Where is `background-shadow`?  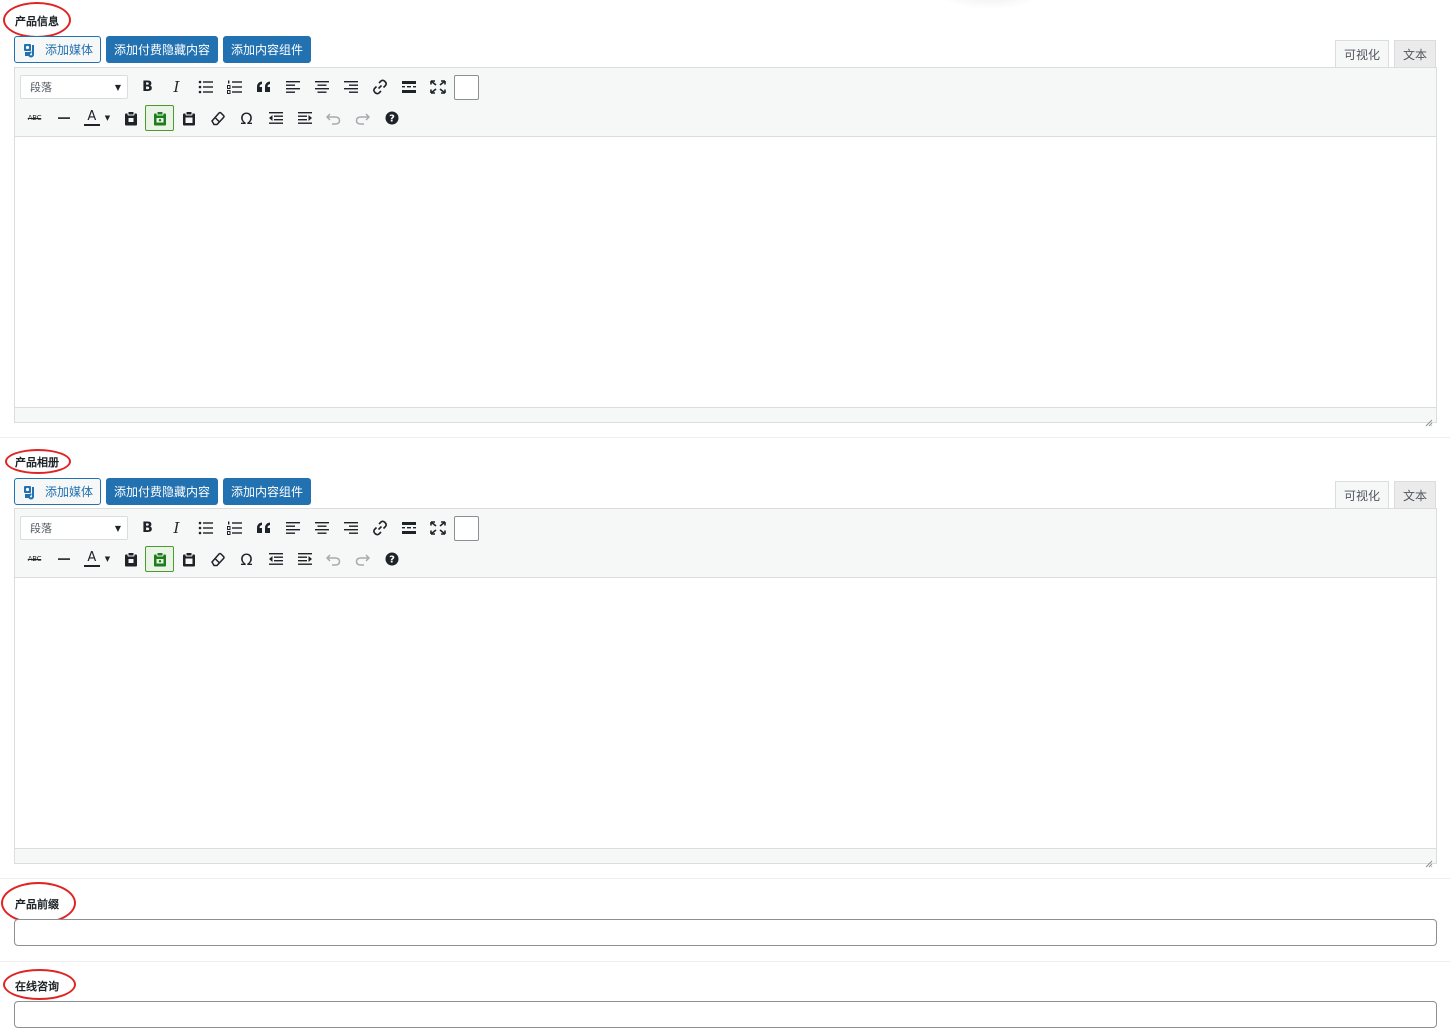 background-shadow is located at coordinates (990, 5).